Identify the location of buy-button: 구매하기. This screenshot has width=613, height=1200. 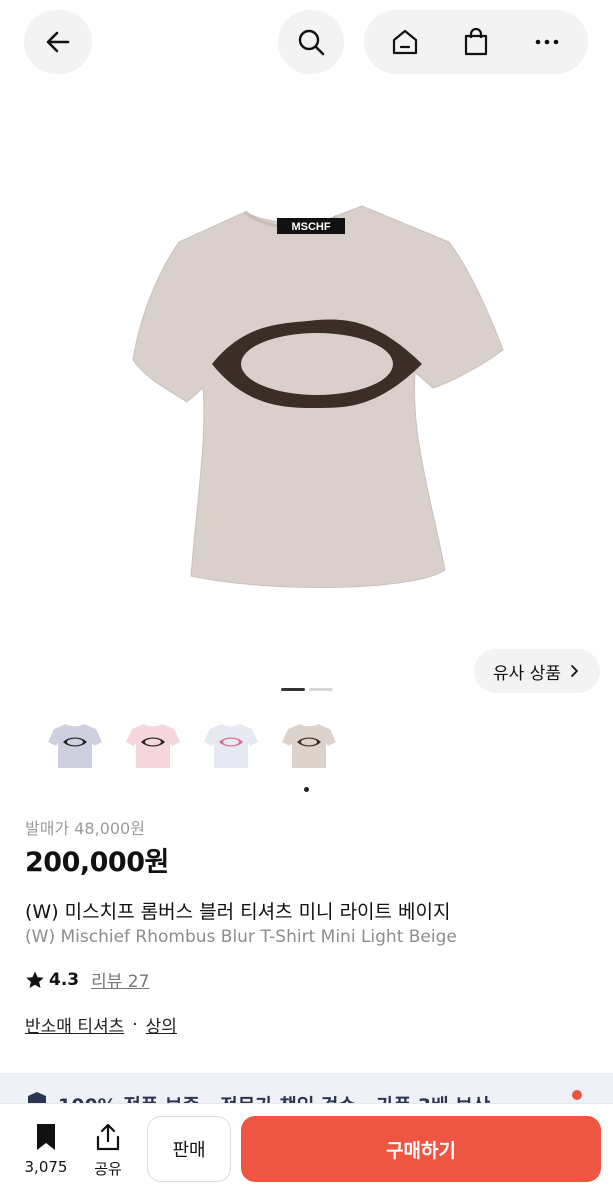
(421, 1149).